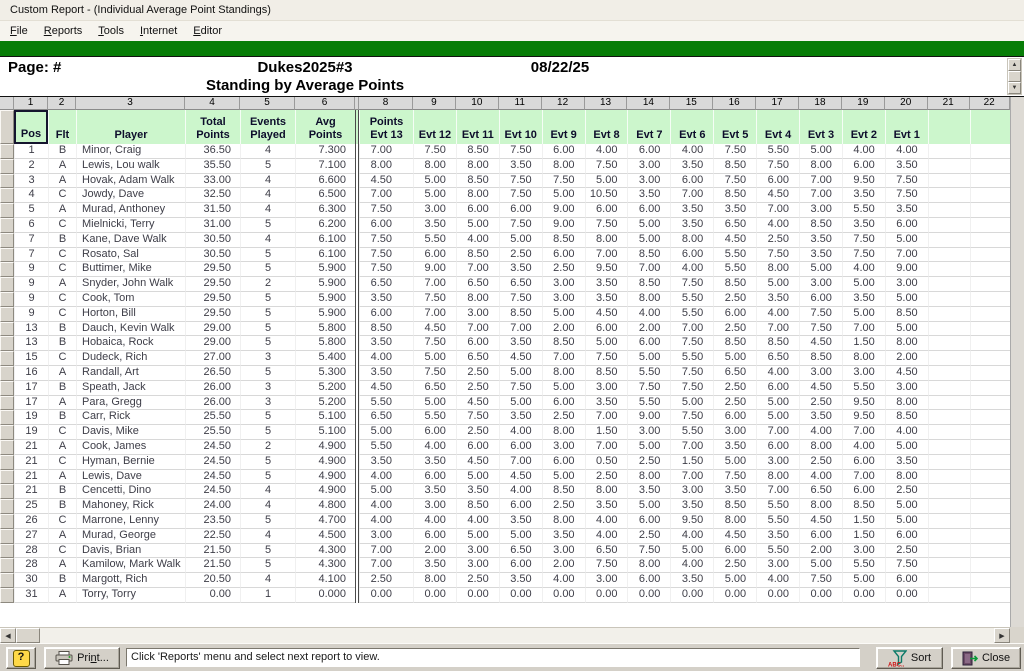 Image resolution: width=1024 pixels, height=671 pixels. I want to click on grid-cell: 21.50, so click(212, 551).